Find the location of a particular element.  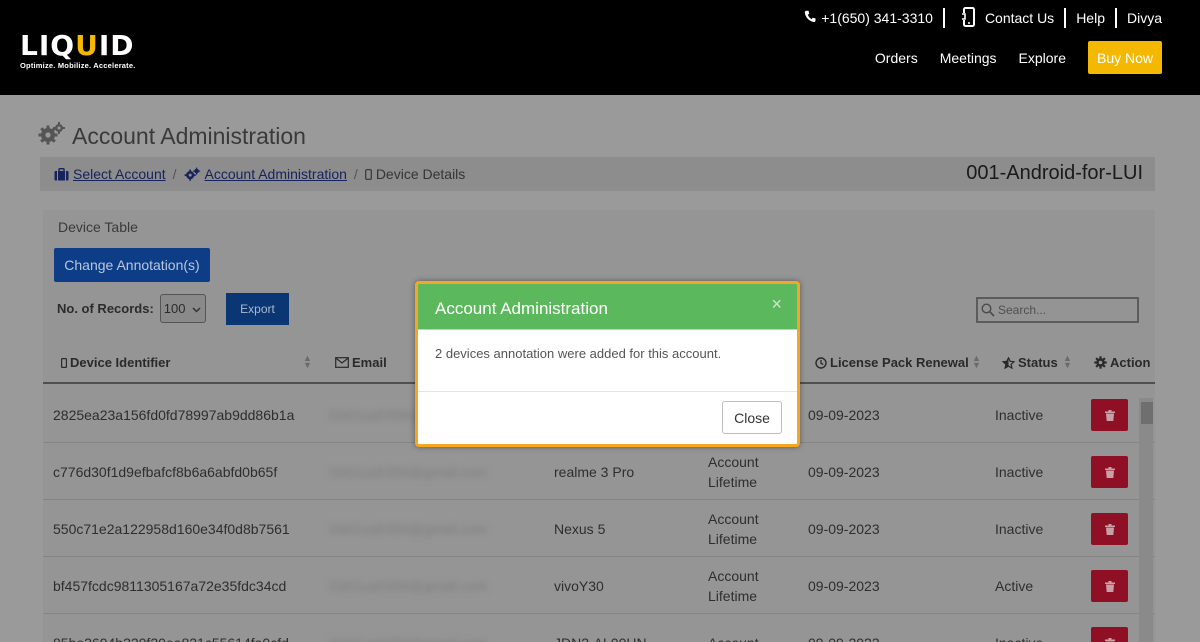

column-device-identifier: Device Identifier is located at coordinates (115, 362).